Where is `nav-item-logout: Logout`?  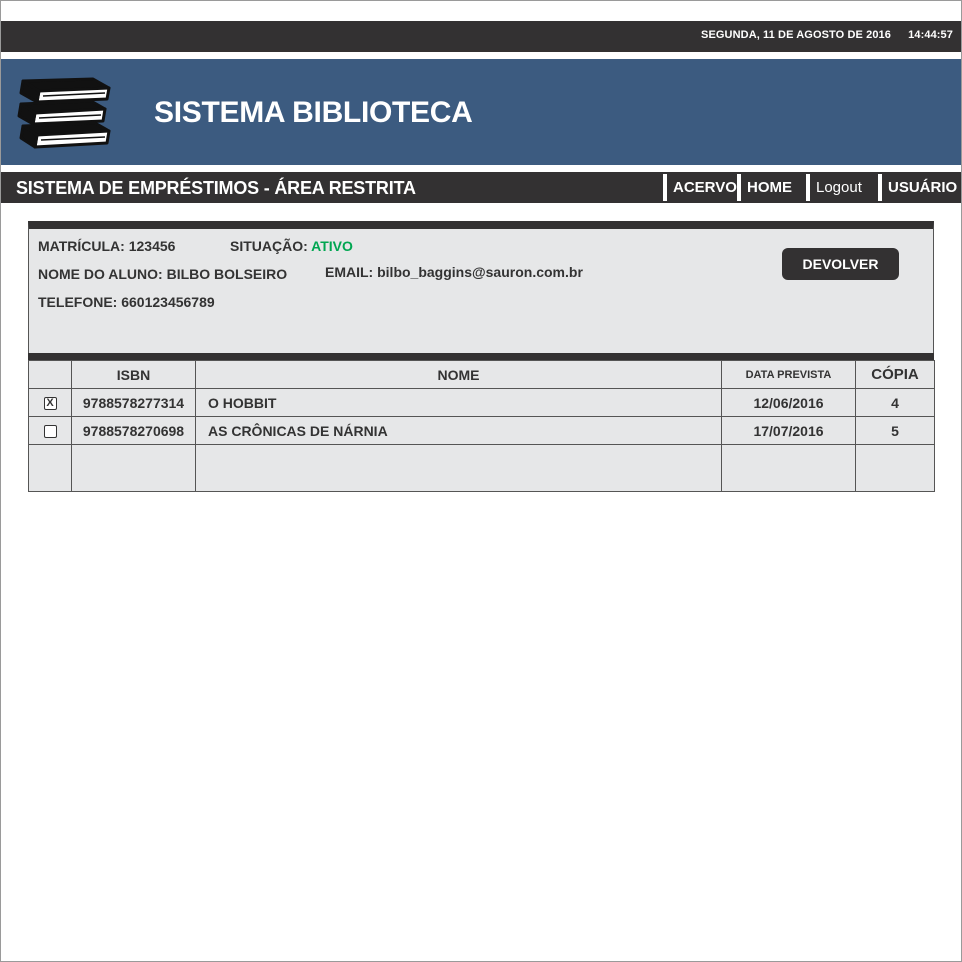
nav-item-logout: Logout is located at coordinates (834, 187).